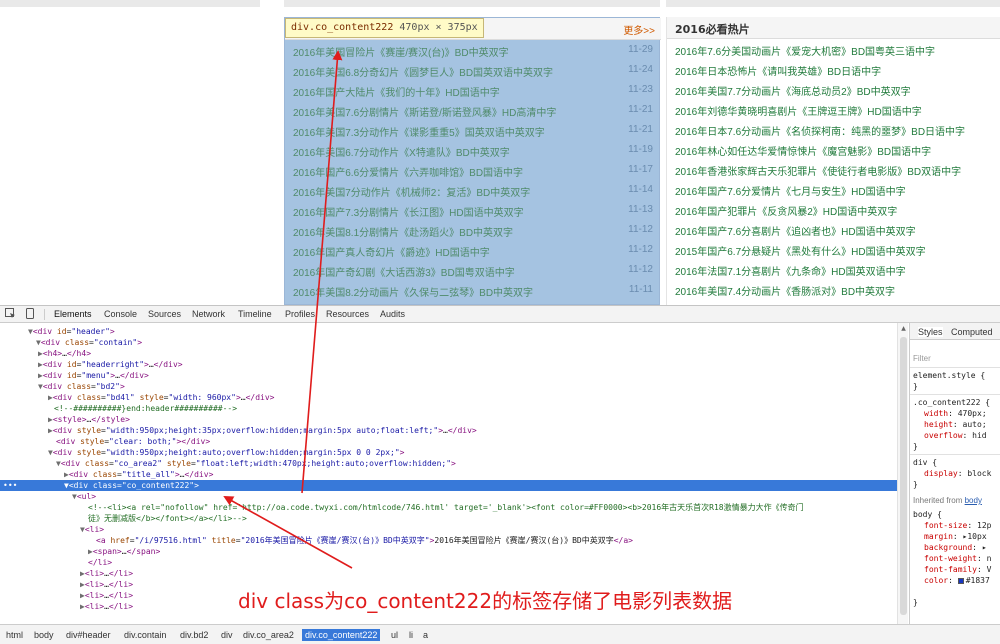  What do you see at coordinates (805, 50) in the screenshot?
I see `hot-movie-link: 2016年7.6分美国动画片《爱宠大机密》BD国粤英三语中字` at bounding box center [805, 50].